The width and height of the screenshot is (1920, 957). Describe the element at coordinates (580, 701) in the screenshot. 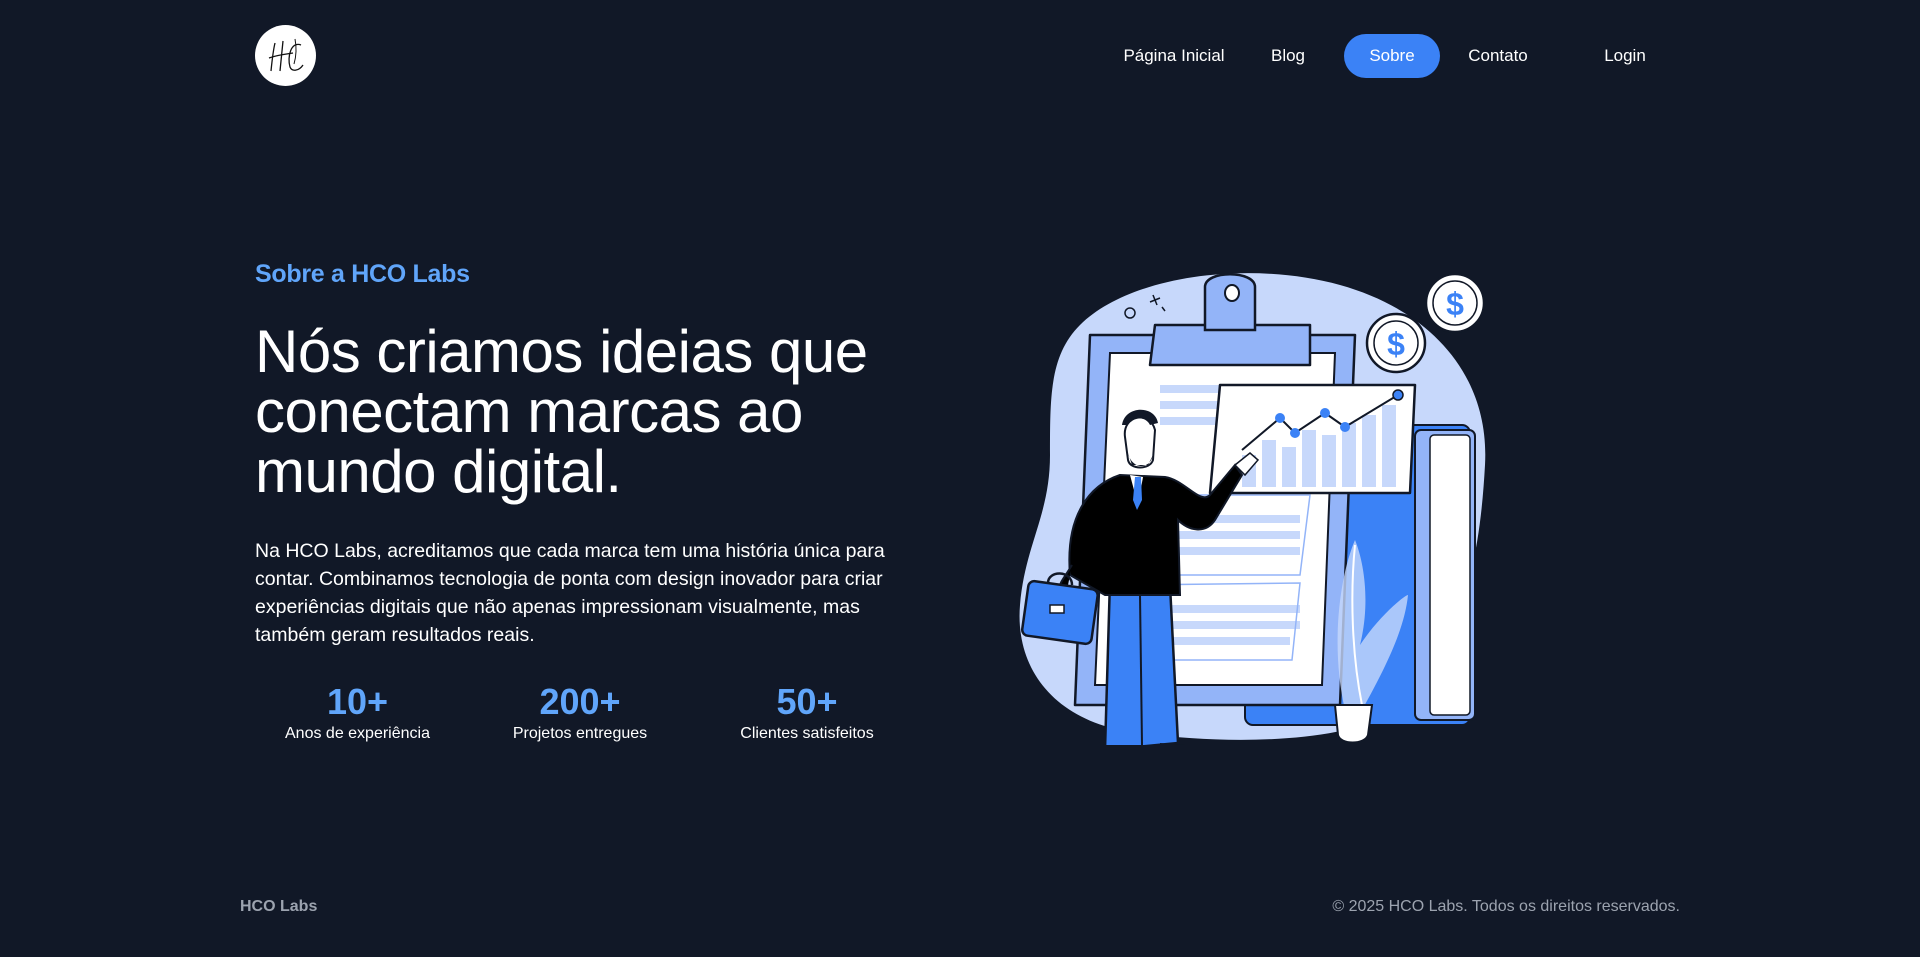

I see `stat-value: 200+` at that location.